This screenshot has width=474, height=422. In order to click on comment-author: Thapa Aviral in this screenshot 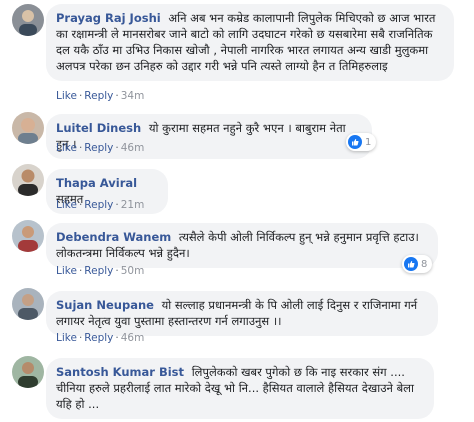, I will do `click(96, 183)`.